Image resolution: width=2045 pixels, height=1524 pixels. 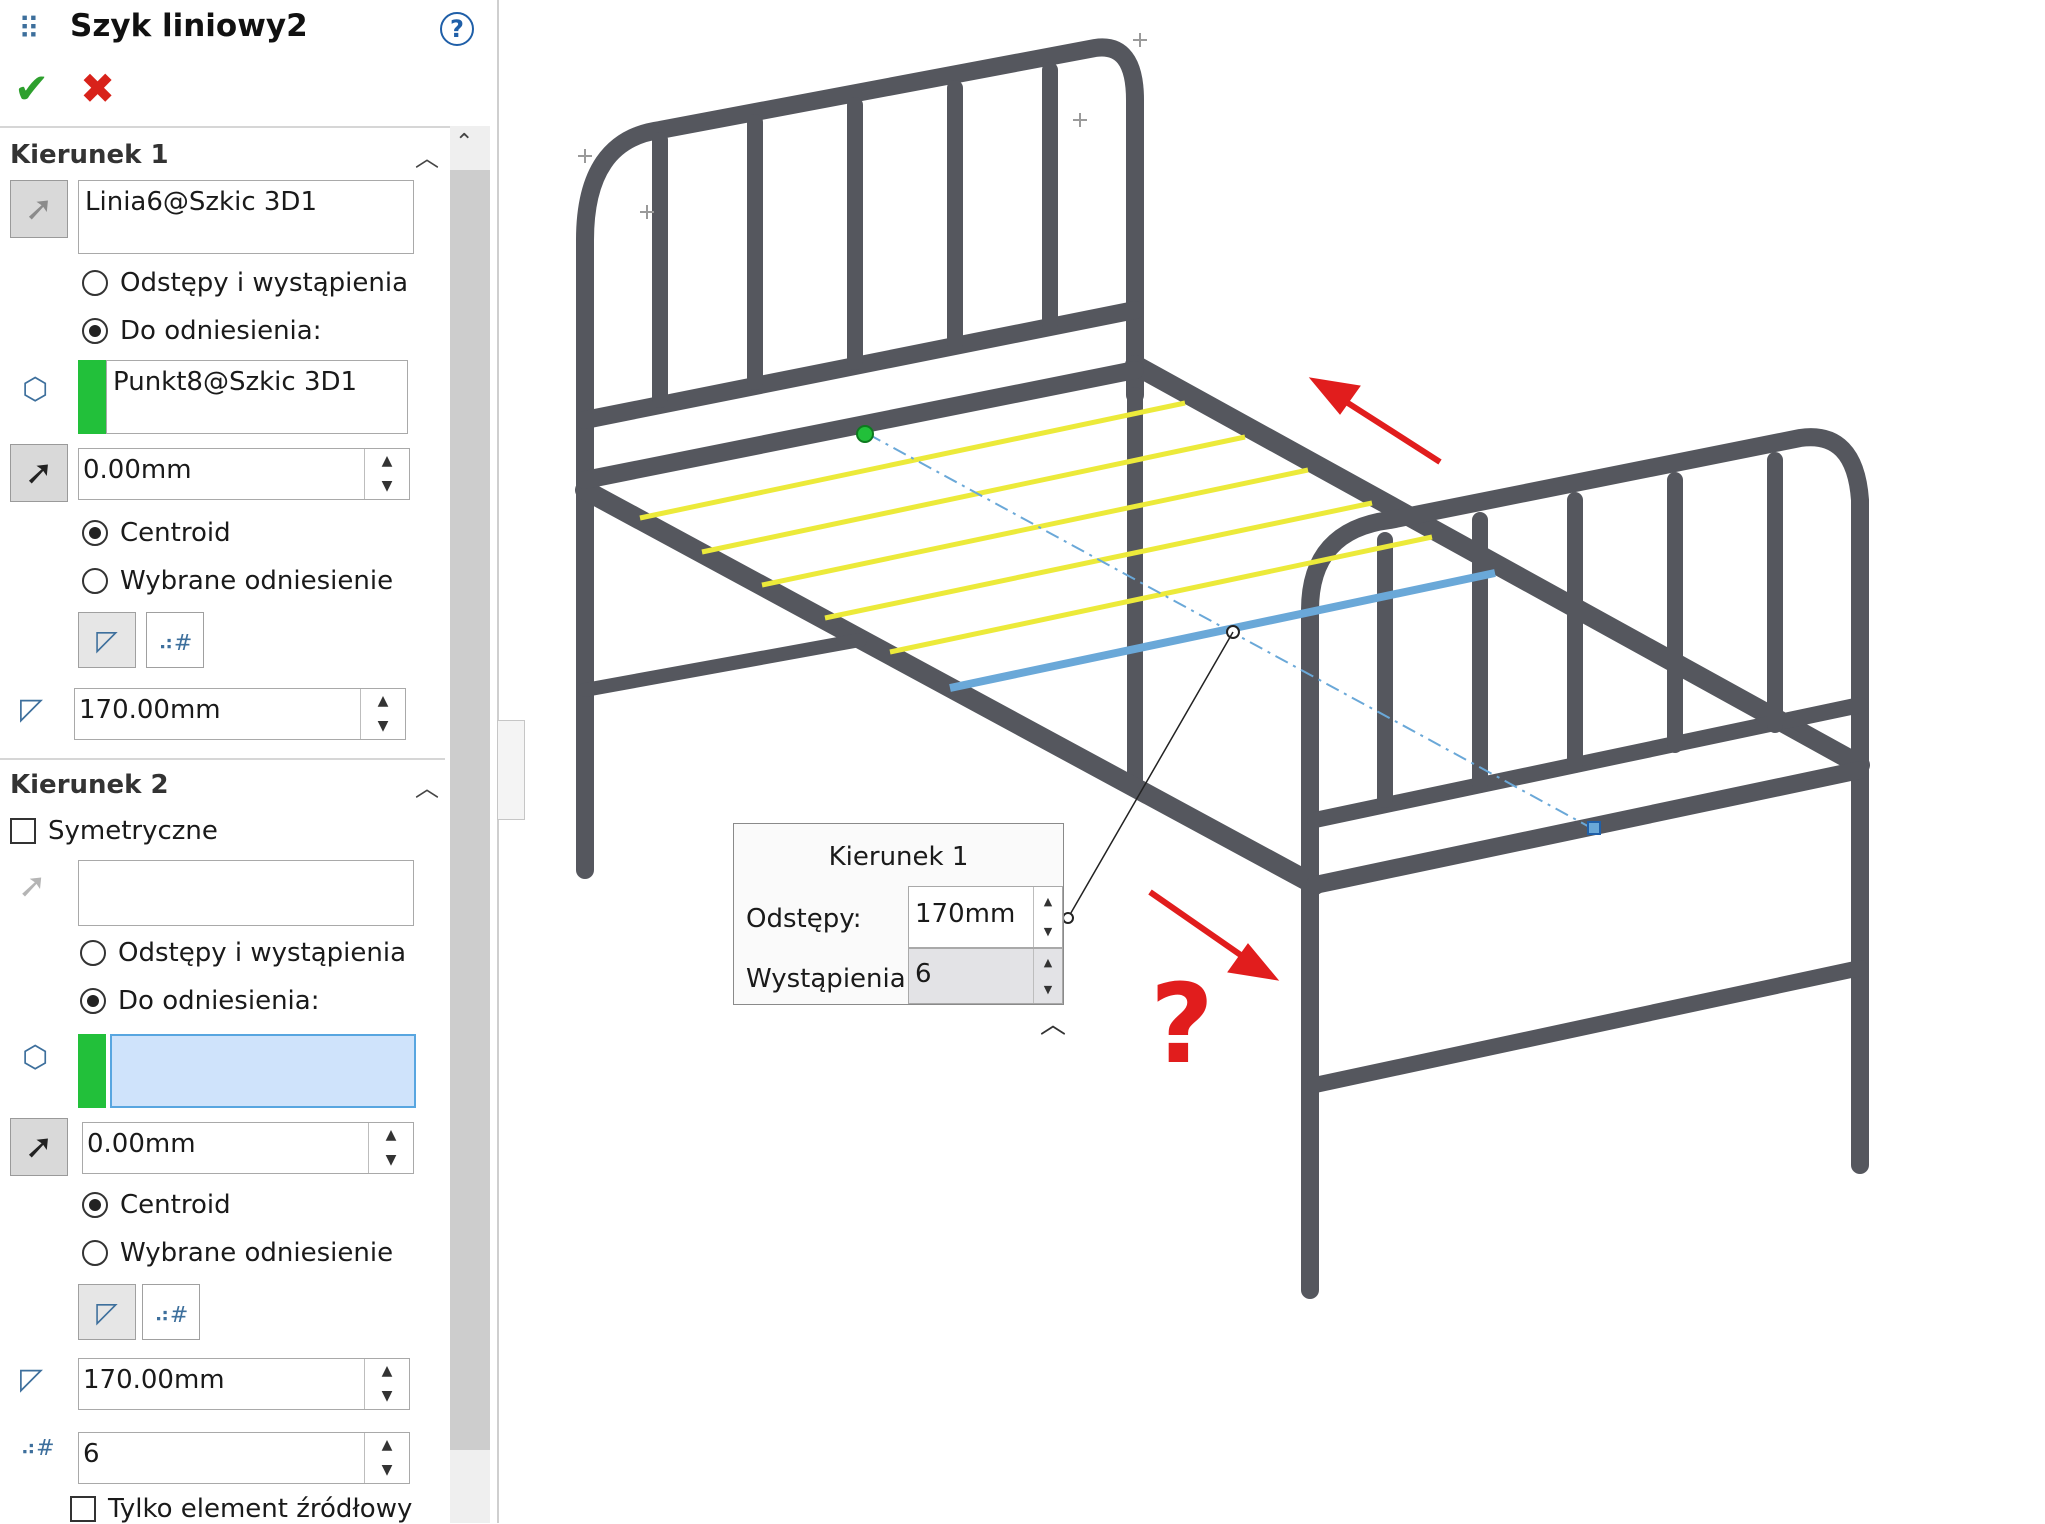 I want to click on callout-instances-label: Wystąpienia:, so click(x=830, y=979).